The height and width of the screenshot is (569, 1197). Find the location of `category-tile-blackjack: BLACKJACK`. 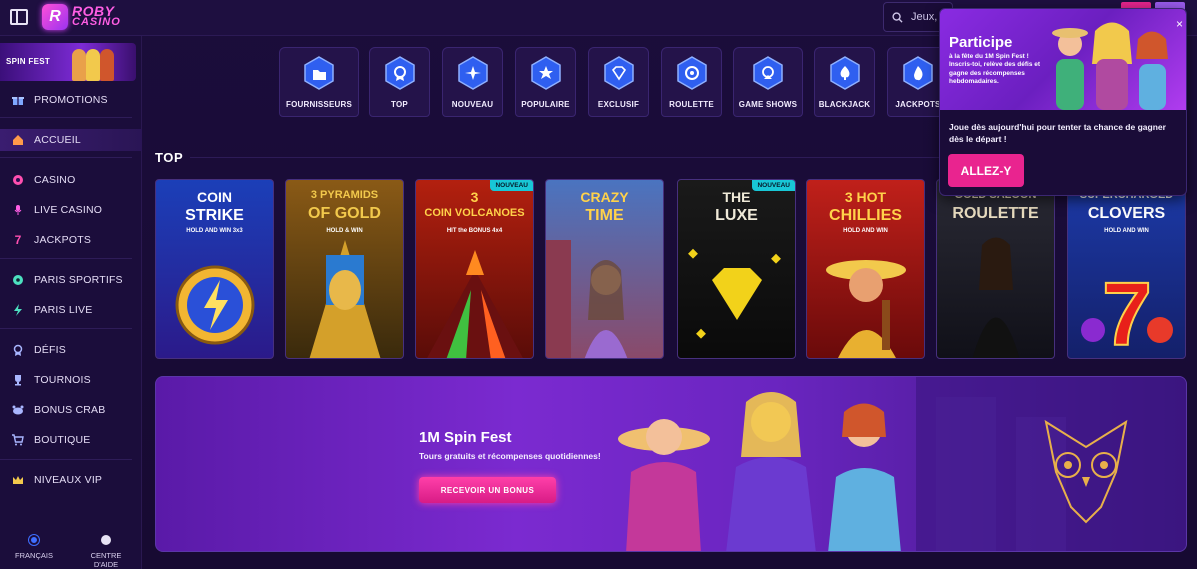

category-tile-blackjack: BLACKJACK is located at coordinates (844, 82).